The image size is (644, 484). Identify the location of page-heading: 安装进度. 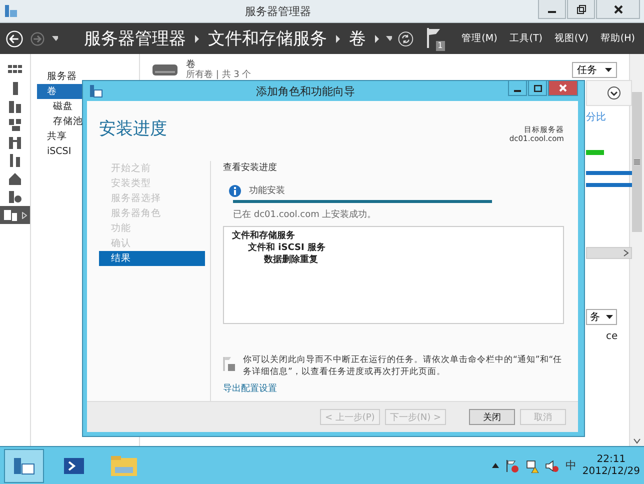
(133, 129).